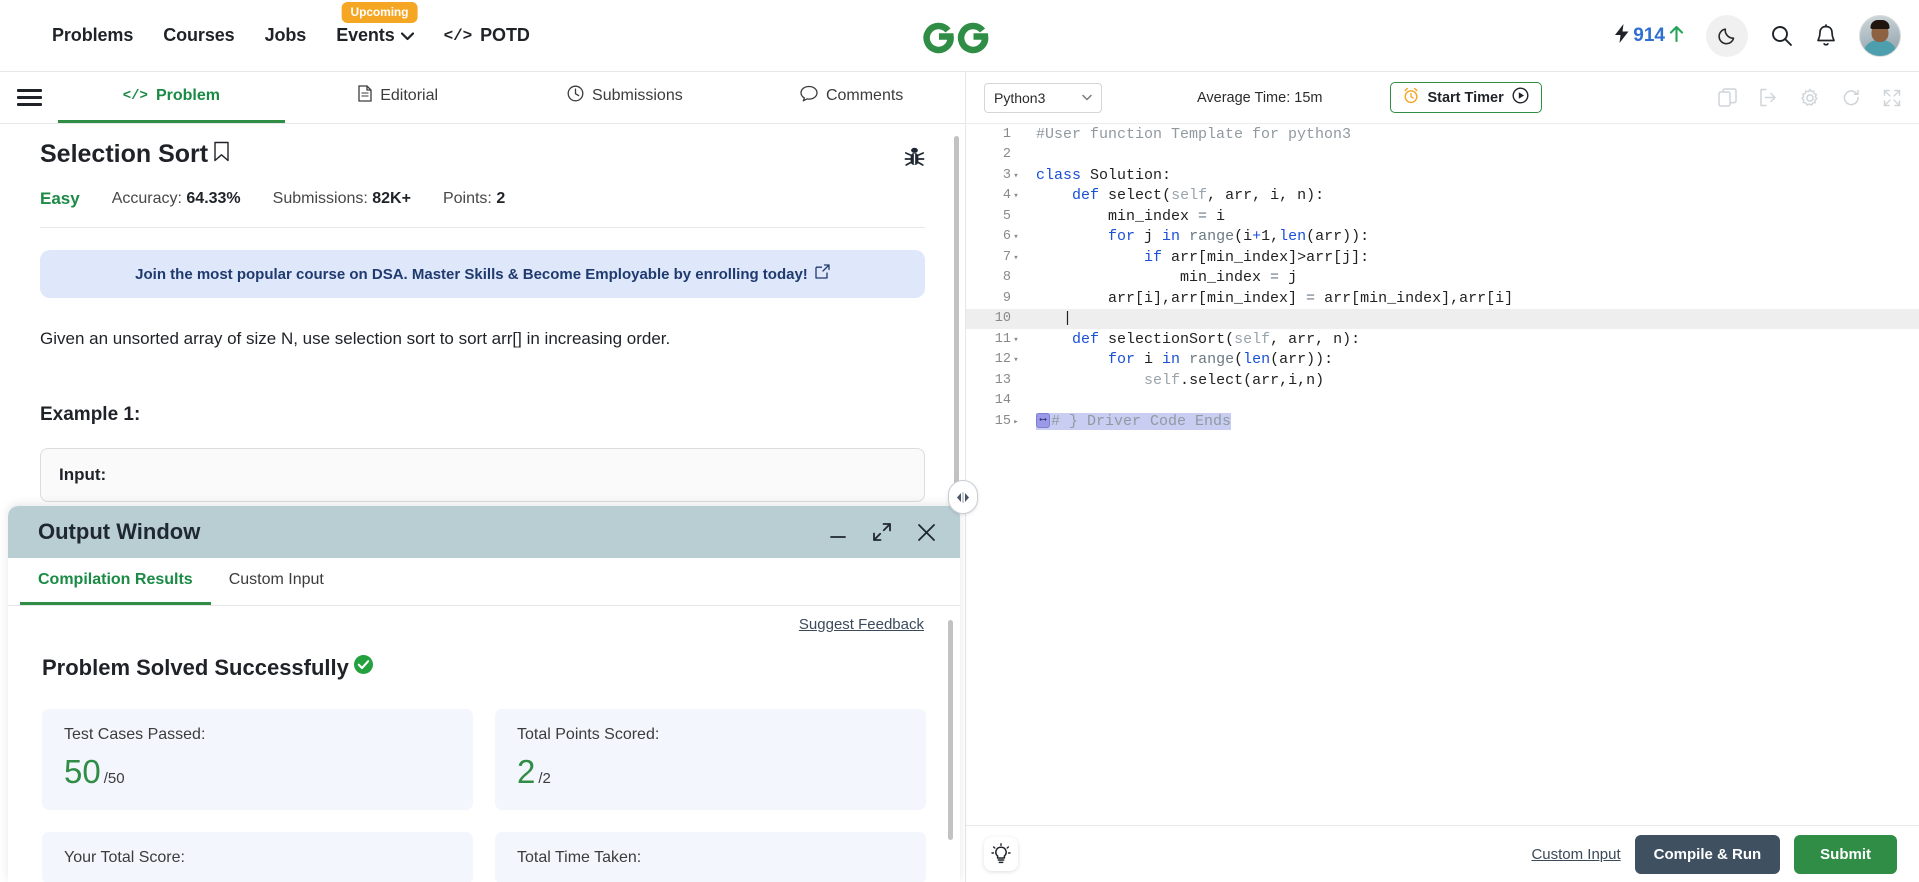 This screenshot has width=1919, height=882. What do you see at coordinates (135, 154) in the screenshot?
I see `page-title: Selection Sort` at bounding box center [135, 154].